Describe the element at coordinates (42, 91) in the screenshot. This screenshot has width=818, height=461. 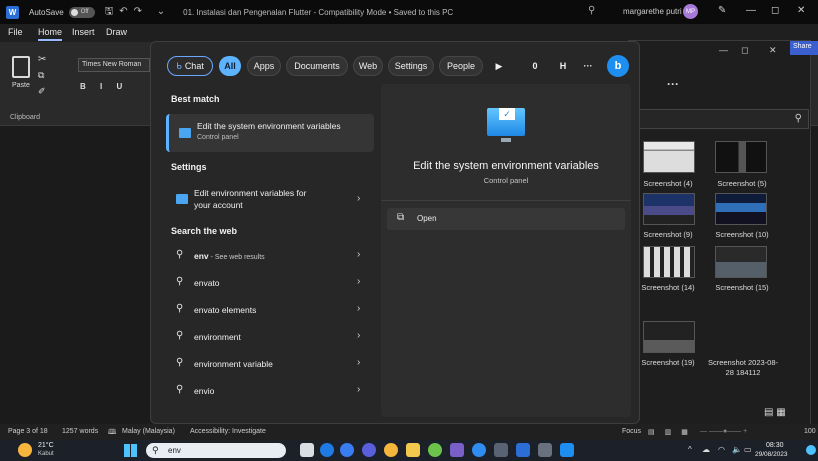
I see `format-painter-icon: ✐` at that location.